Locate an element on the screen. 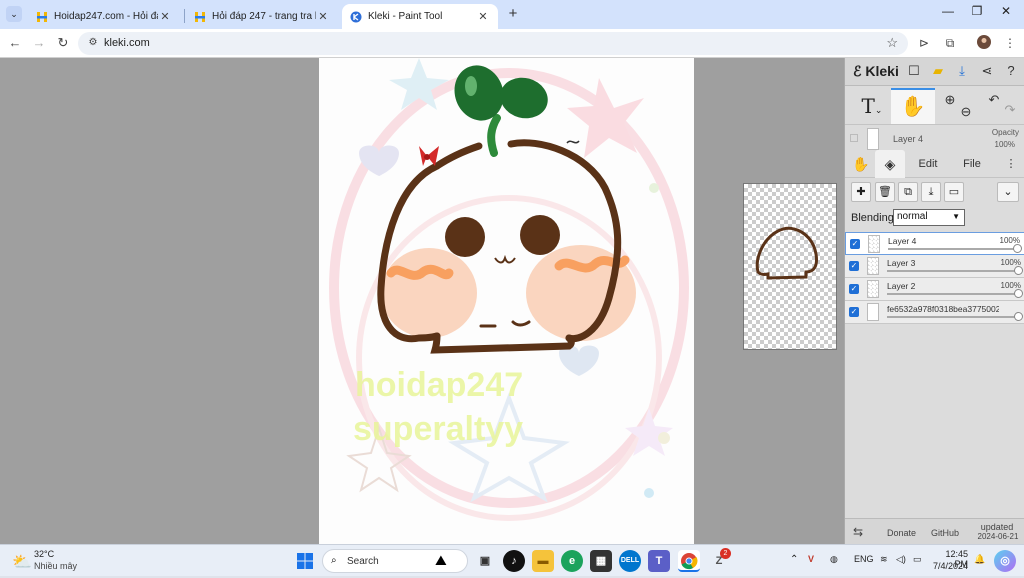  close-window-button: ✕ is located at coordinates (1006, 13).